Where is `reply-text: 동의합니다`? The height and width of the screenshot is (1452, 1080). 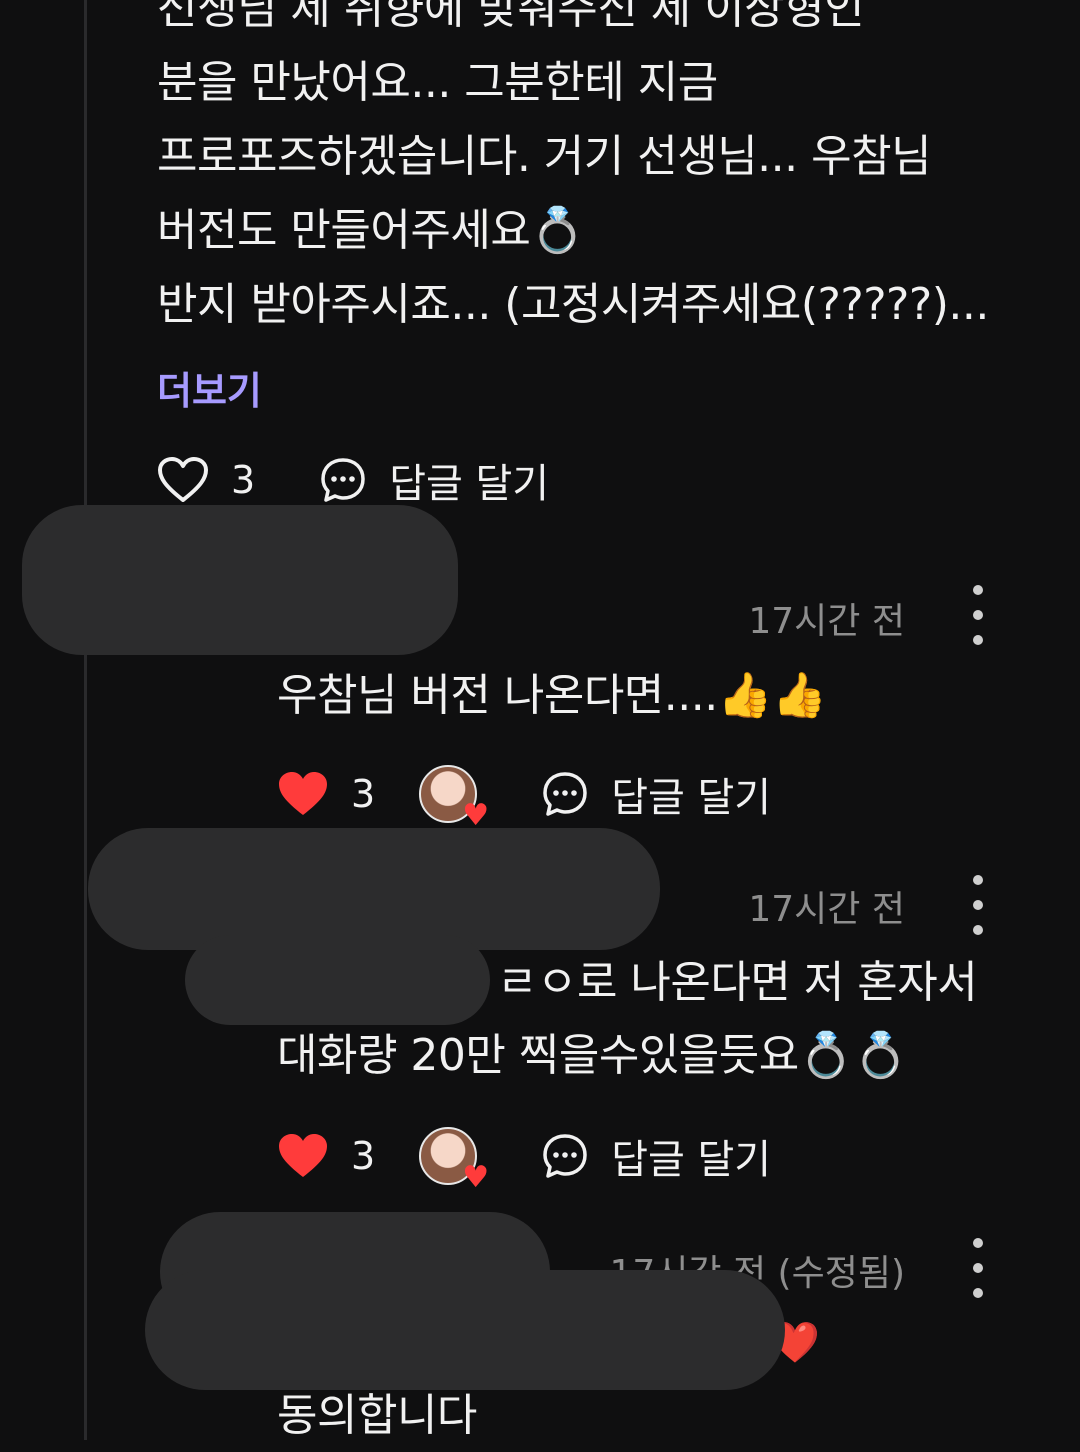
reply-text: 동의합니다 is located at coordinates (377, 1416).